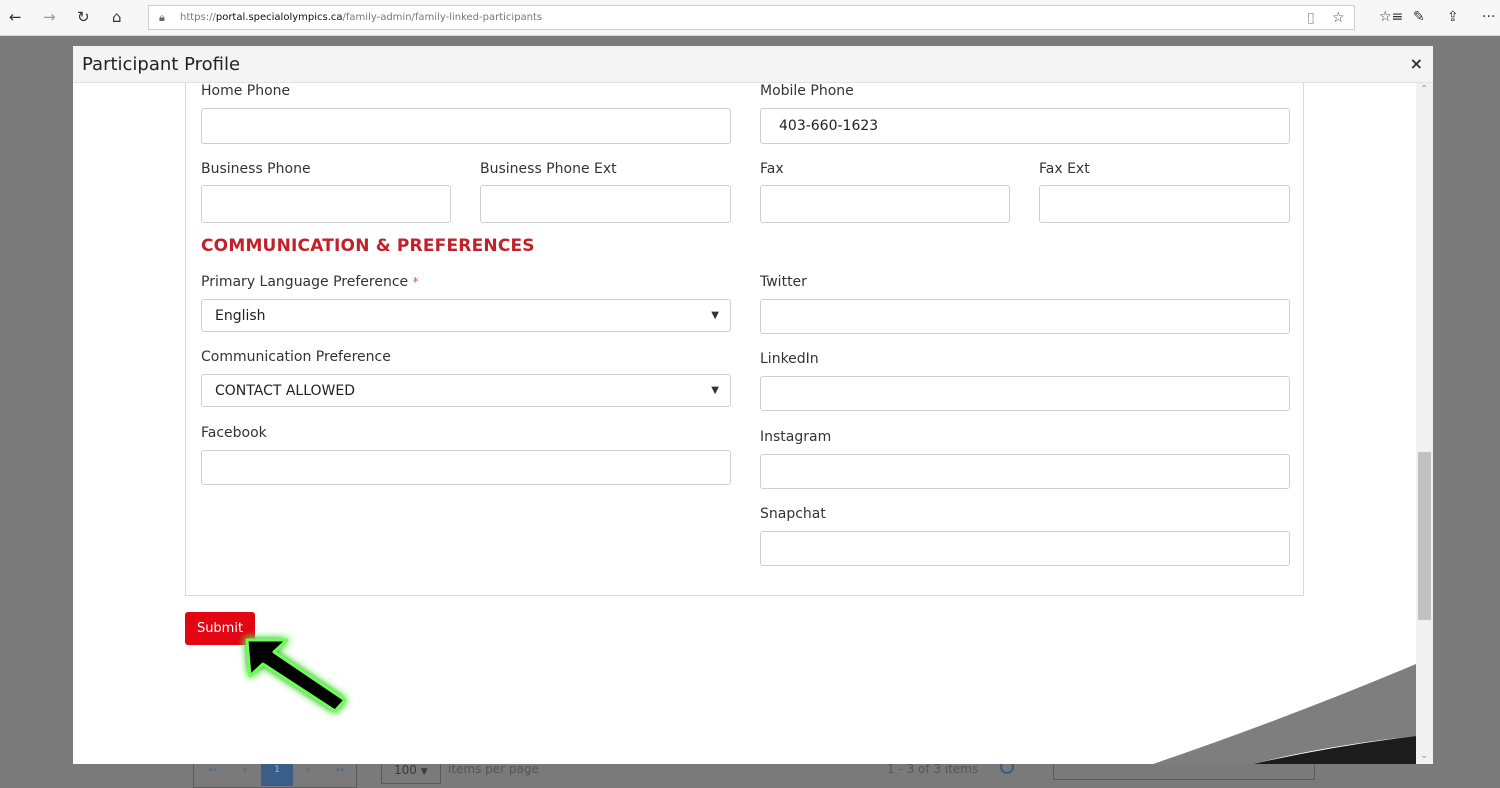 The image size is (1500, 788). I want to click on pointer-arrow-icon, so click(296, 675).